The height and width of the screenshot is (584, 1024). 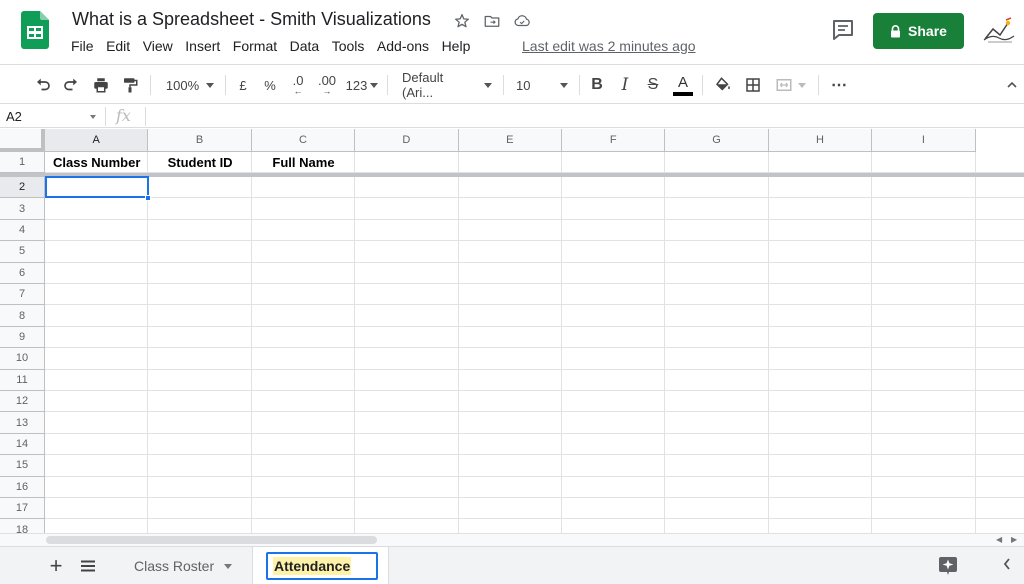 I want to click on sheet-tab-attendance: Attendance, so click(x=321, y=565).